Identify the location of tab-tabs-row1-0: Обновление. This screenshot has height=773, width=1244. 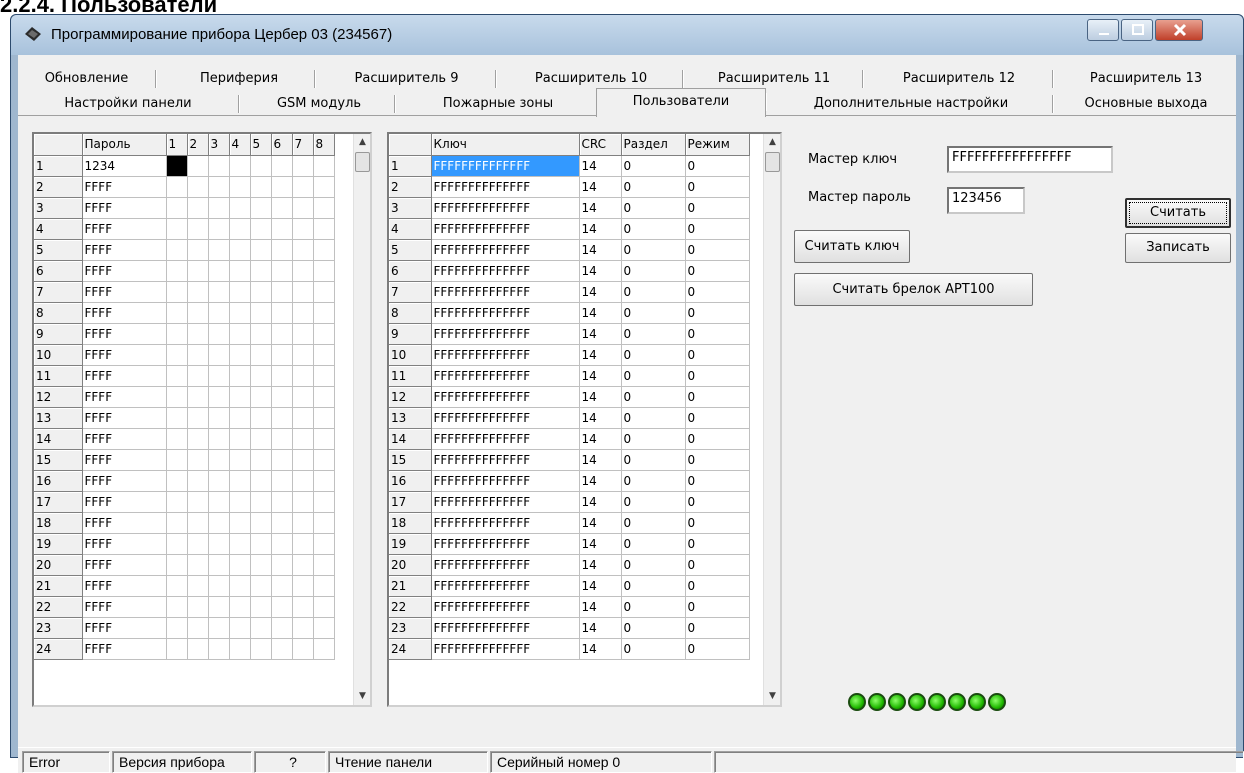
(87, 78).